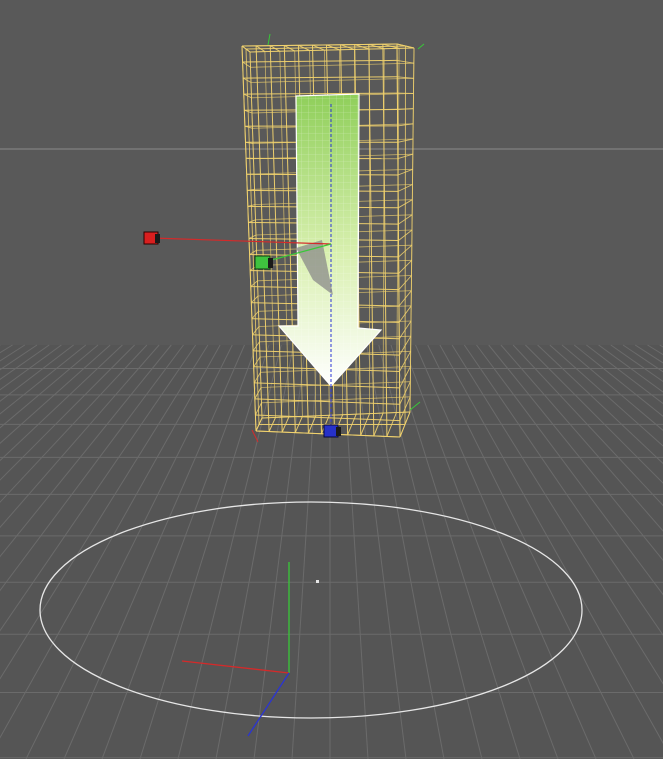 The height and width of the screenshot is (759, 663). What do you see at coordinates (262, 262) in the screenshot?
I see `gizmo-handle-y` at bounding box center [262, 262].